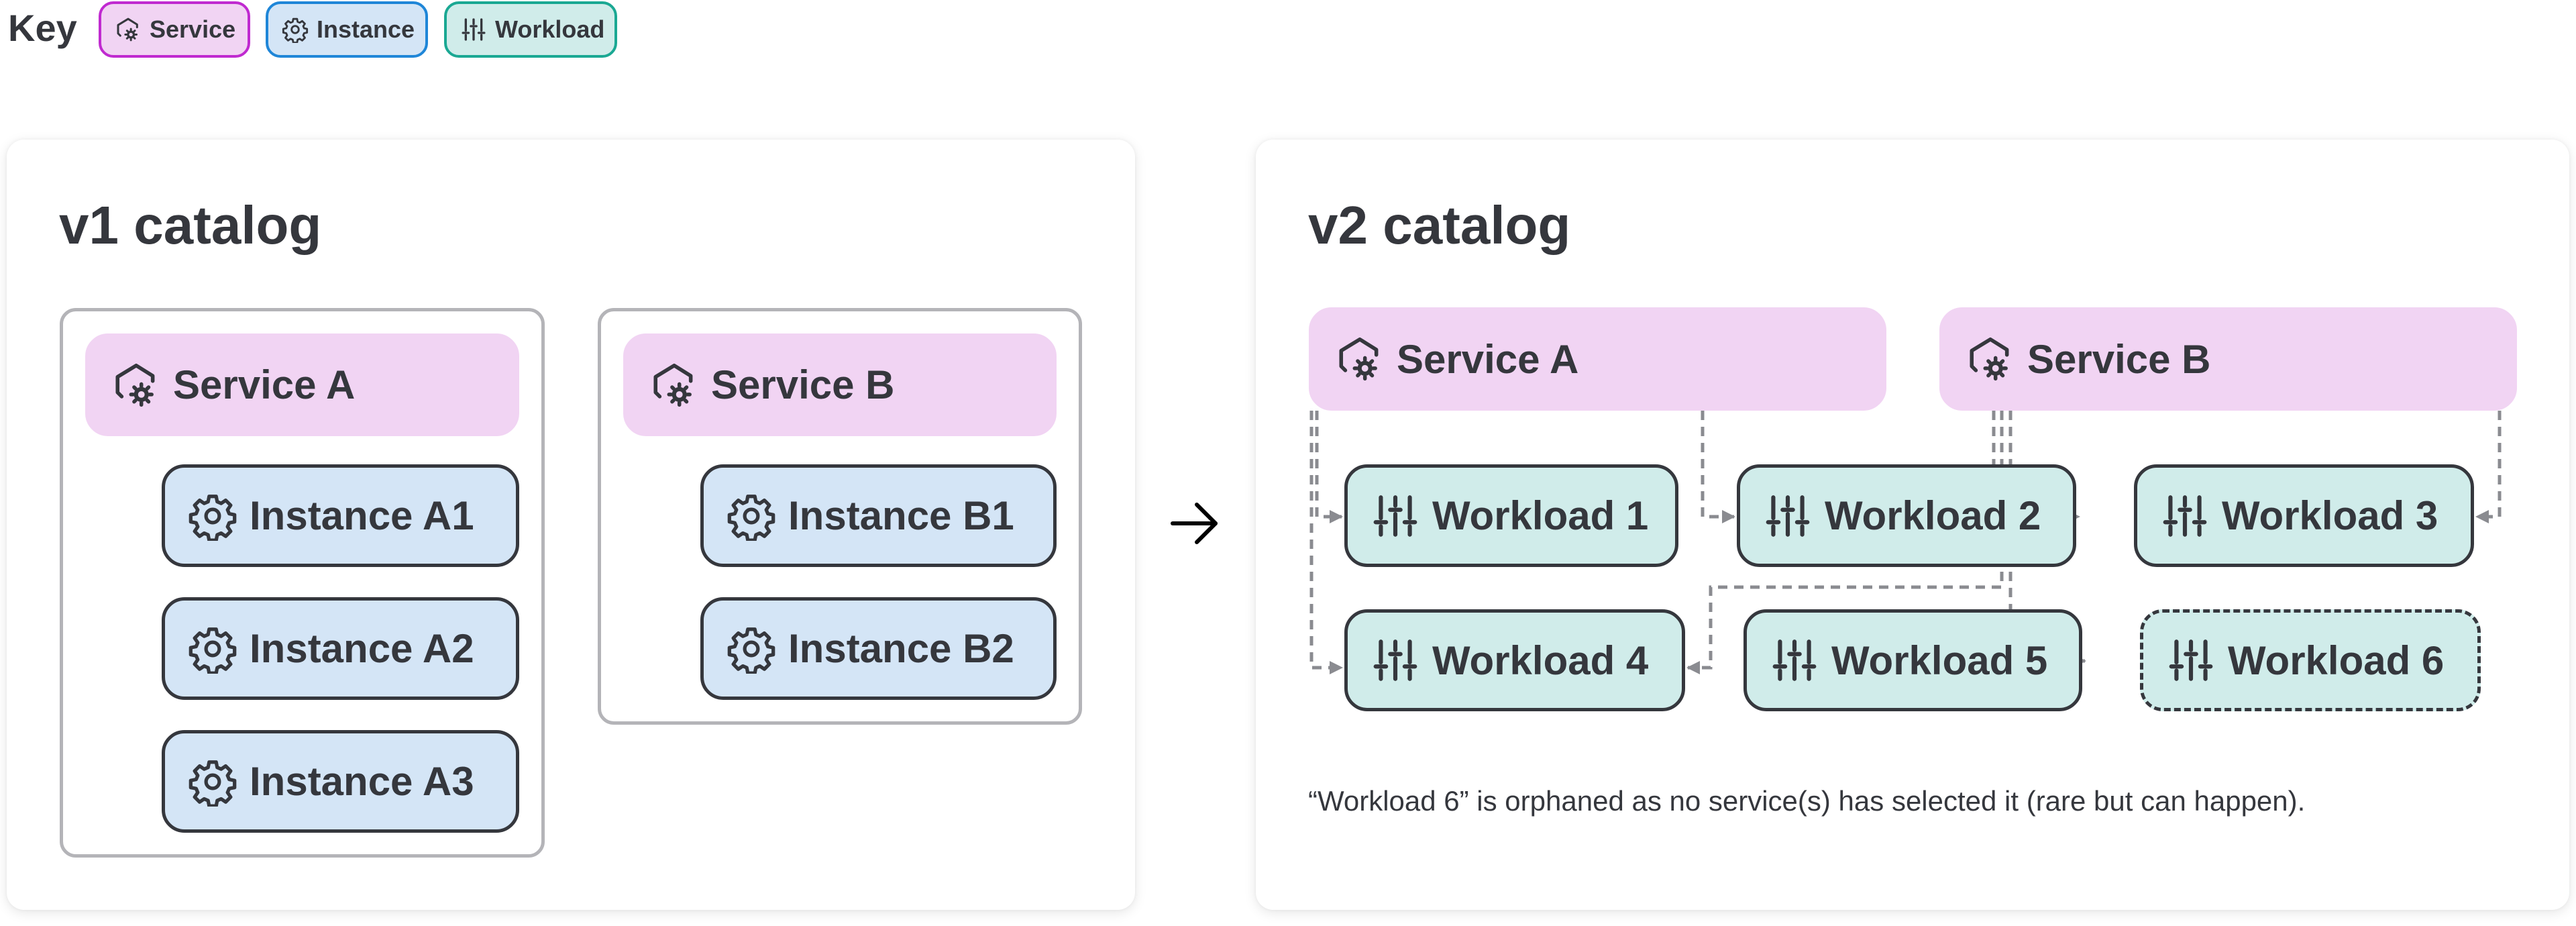 The height and width of the screenshot is (926, 2576). Describe the element at coordinates (901, 649) in the screenshot. I see `node-label: Instance B2` at that location.